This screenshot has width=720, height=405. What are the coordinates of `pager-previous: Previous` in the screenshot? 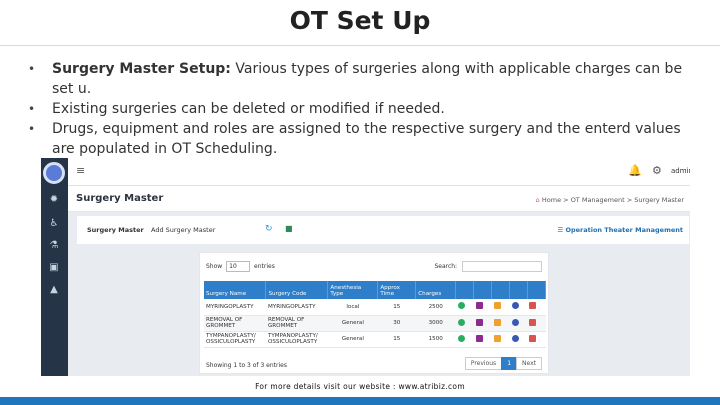 It's located at (483, 363).